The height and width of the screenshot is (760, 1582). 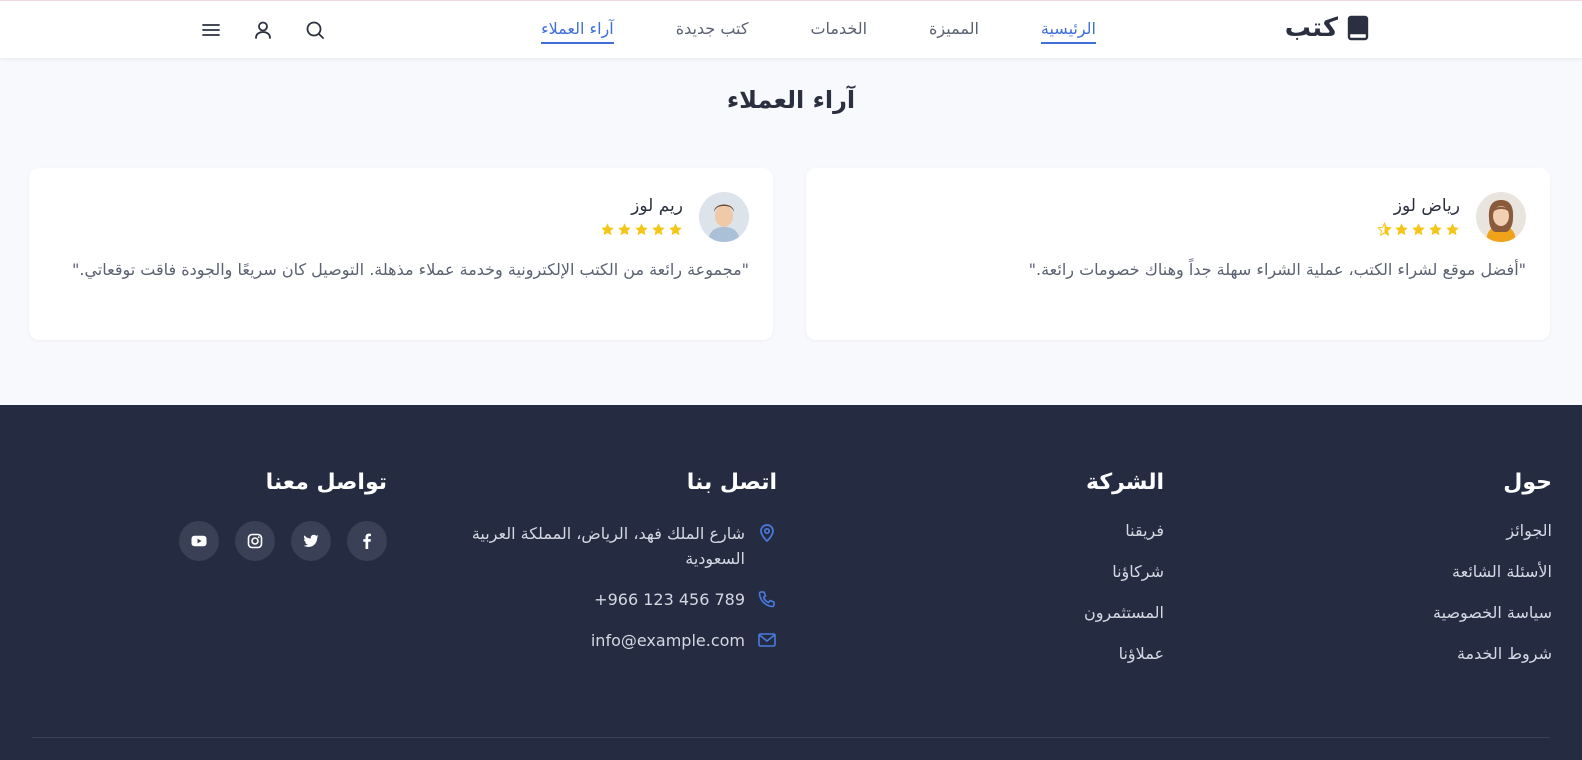 I want to click on footer-social: تواصل معنا, so click(x=277, y=515).